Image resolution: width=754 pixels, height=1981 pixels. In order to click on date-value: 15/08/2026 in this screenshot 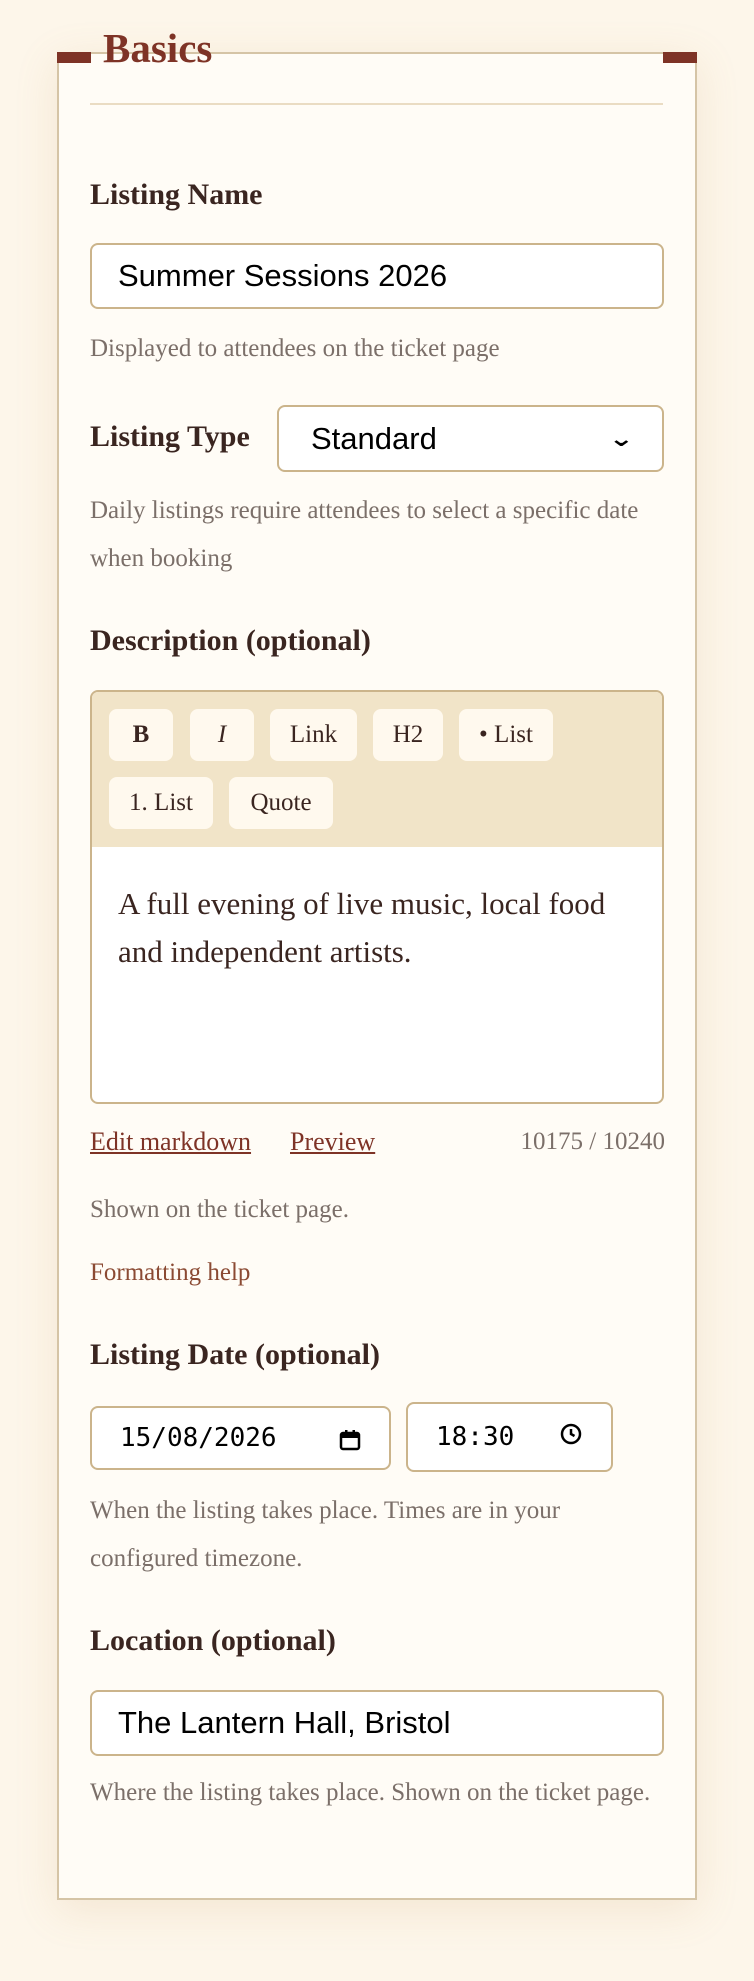, I will do `click(198, 1438)`.